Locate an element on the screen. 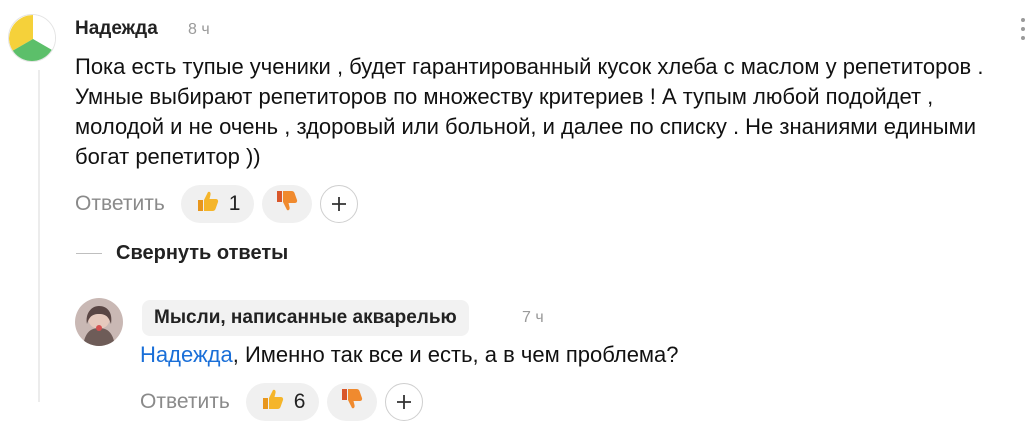 The height and width of the screenshot is (421, 1033). reply-like-button: 6 is located at coordinates (282, 402).